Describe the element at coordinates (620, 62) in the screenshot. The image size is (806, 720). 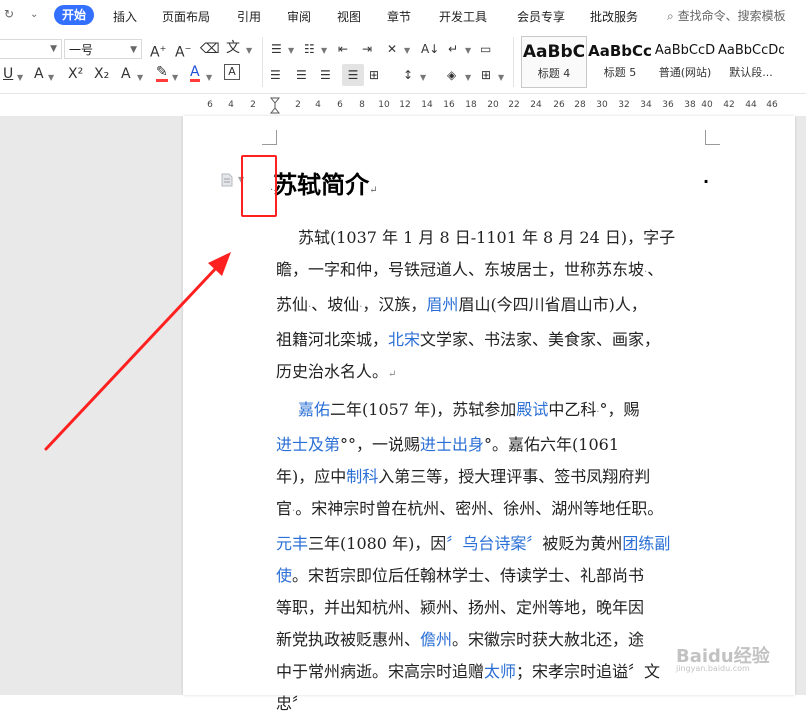
I see `style-heading-5: AaBbCc 标题 5` at that location.